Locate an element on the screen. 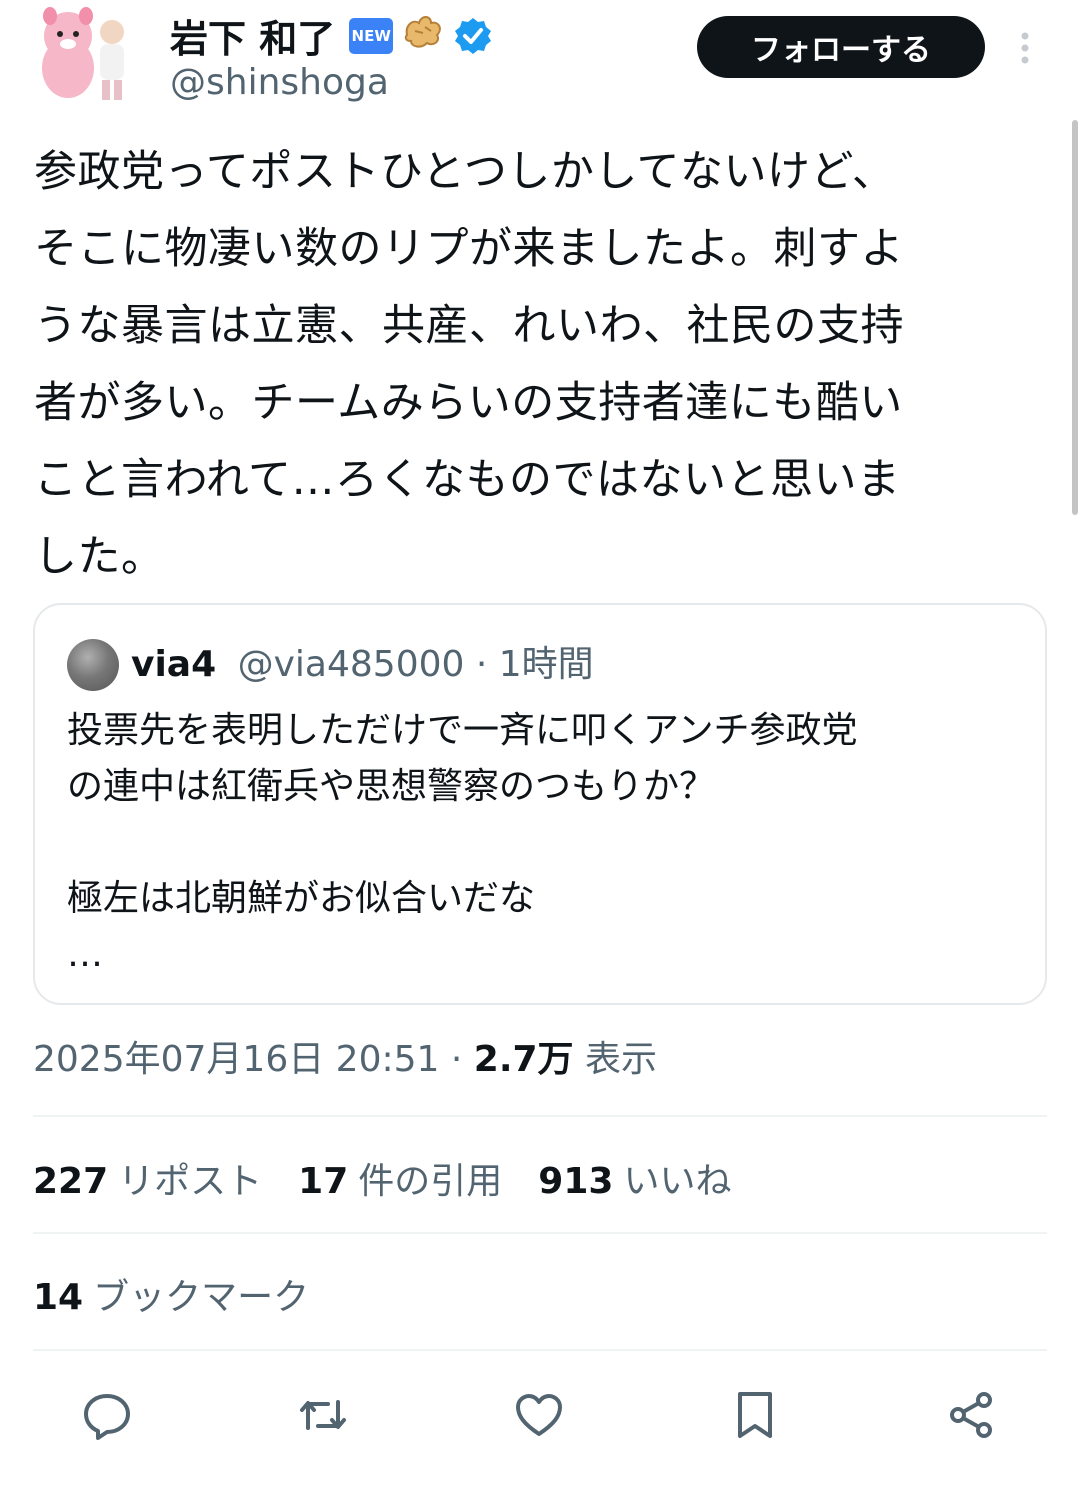 The width and height of the screenshot is (1080, 1485). bookmarks-stat: 14 ブックマーク is located at coordinates (171, 1294).